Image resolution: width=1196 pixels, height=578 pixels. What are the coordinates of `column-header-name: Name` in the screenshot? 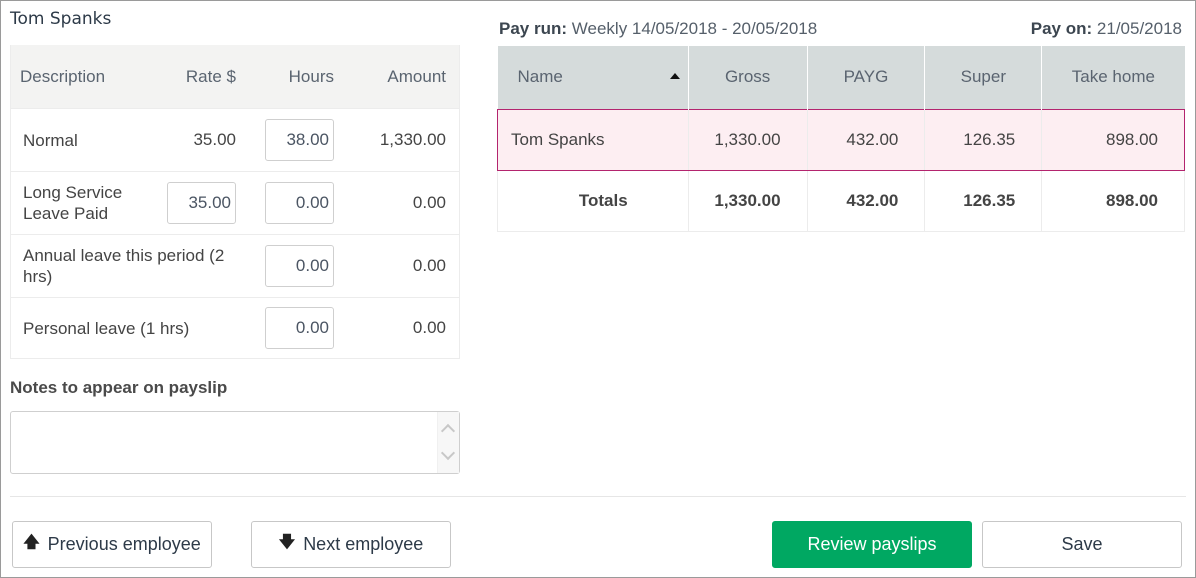 It's located at (593, 77).